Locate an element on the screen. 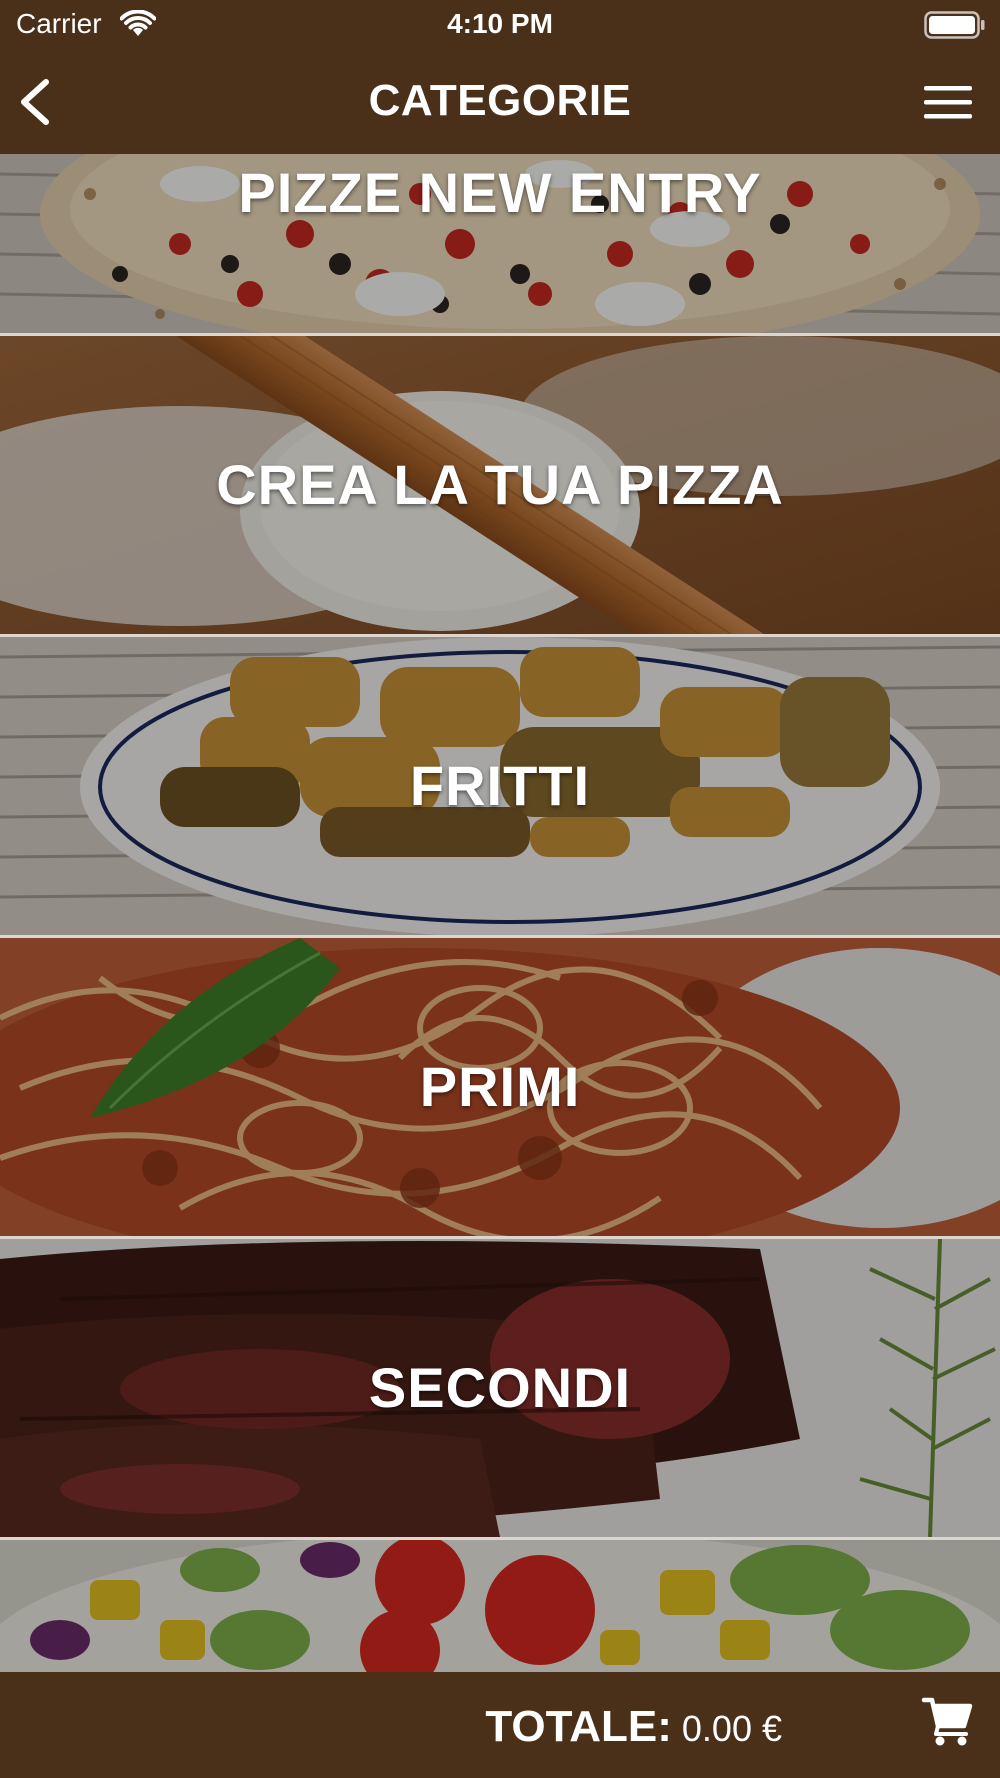  category-label: SECONDI is located at coordinates (500, 1387).